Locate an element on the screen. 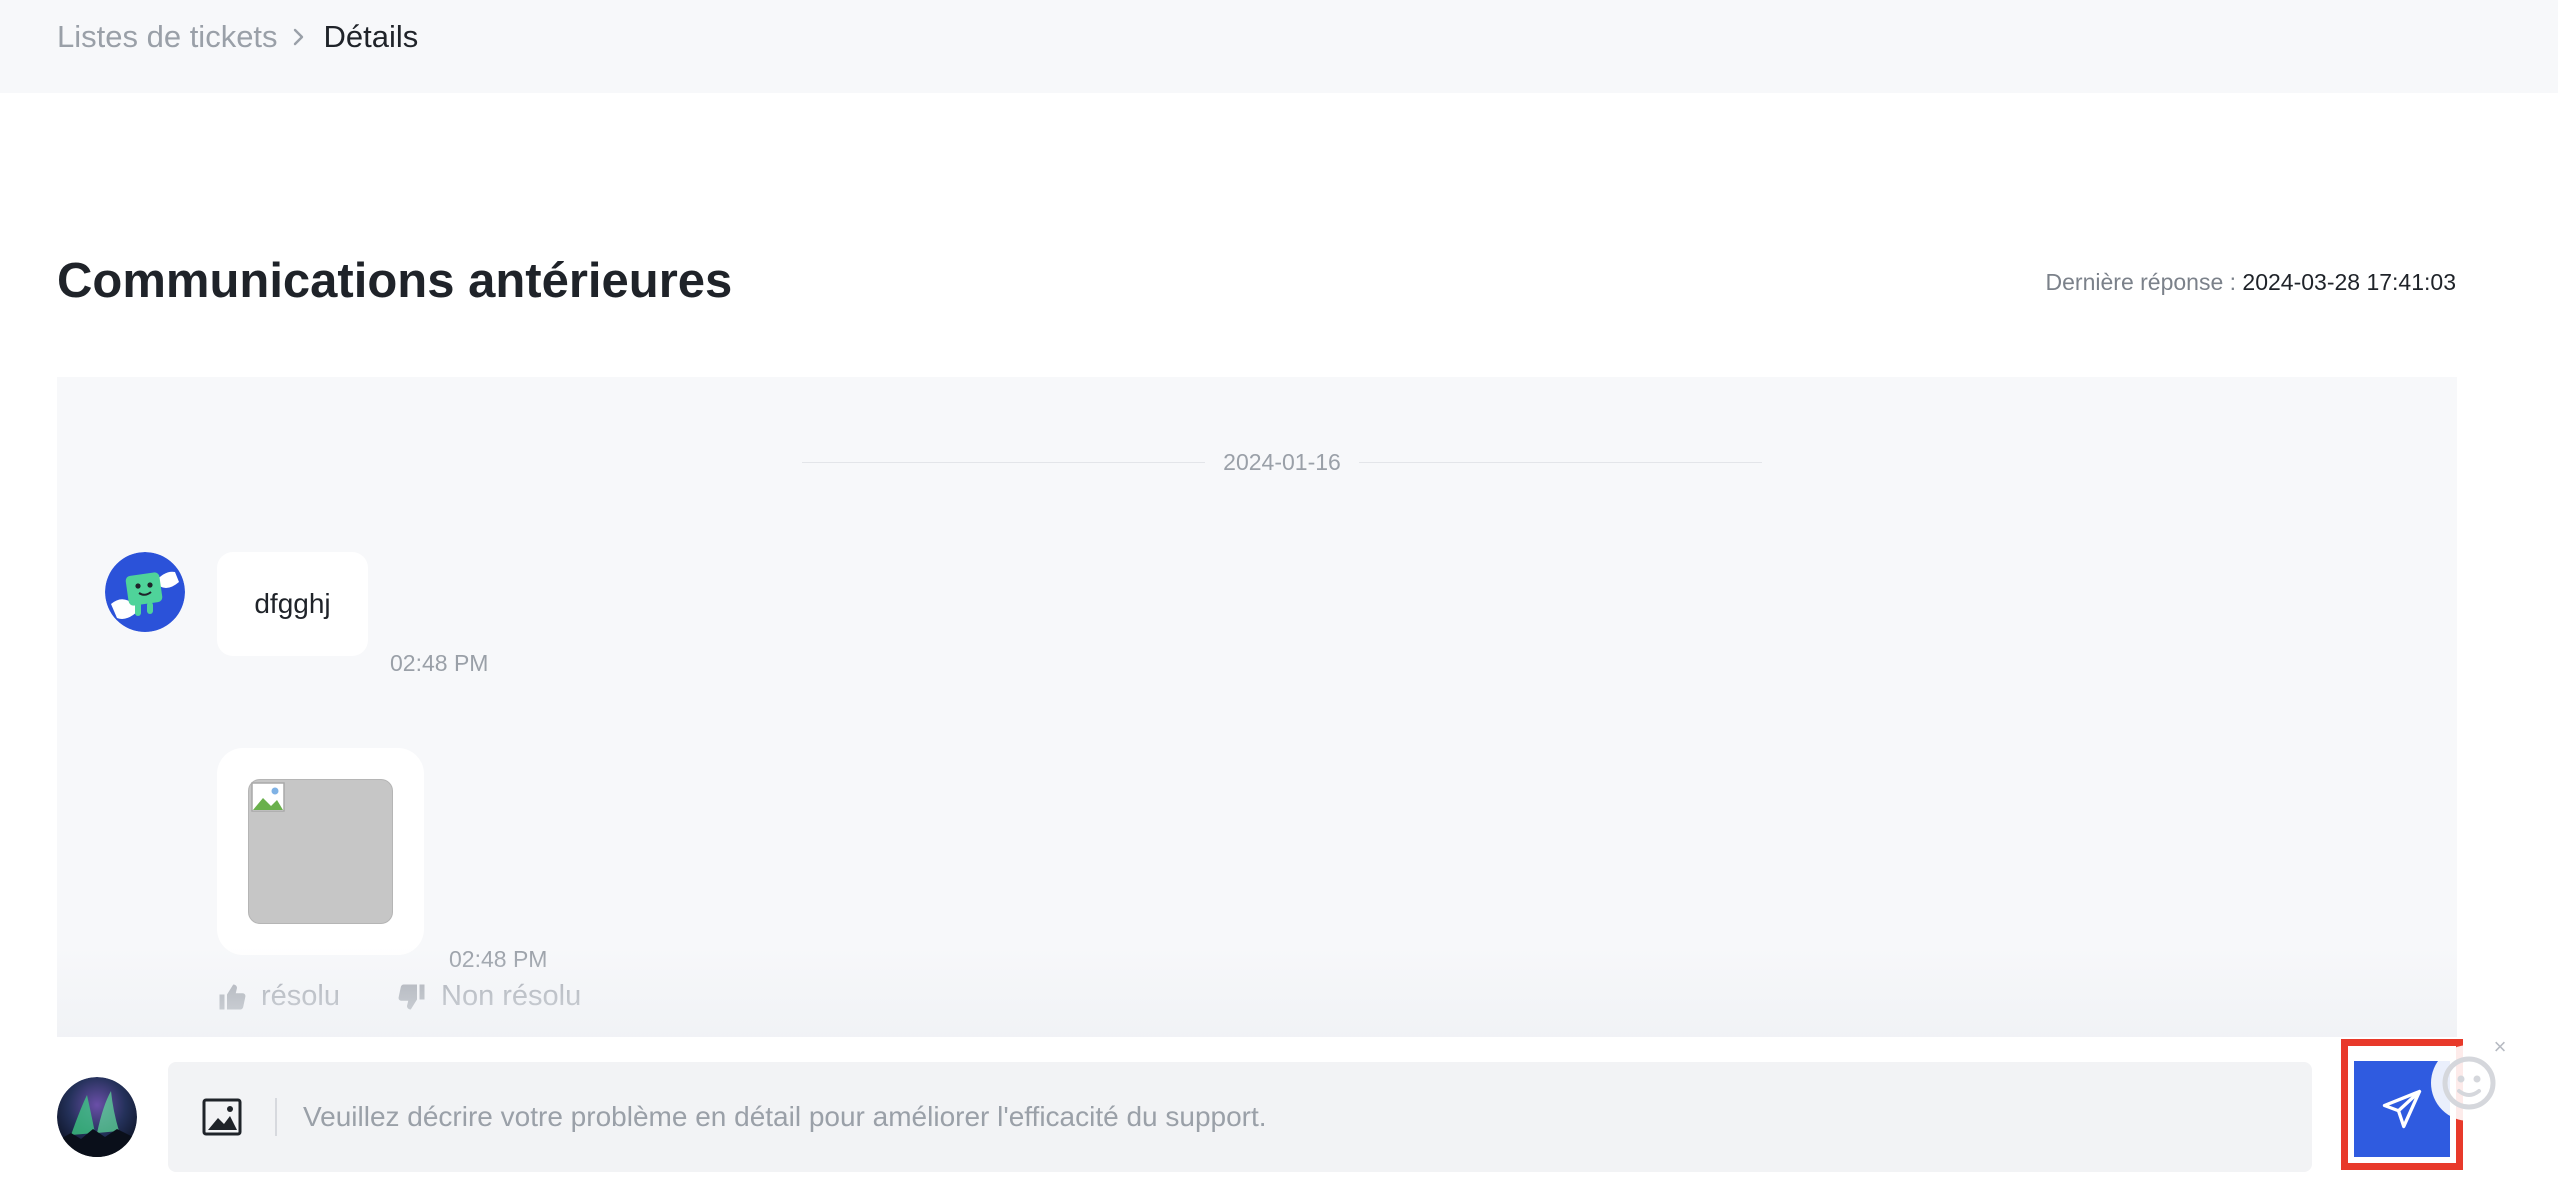 The height and width of the screenshot is (1182, 2558). message-input-container is located at coordinates (1240, 1117).